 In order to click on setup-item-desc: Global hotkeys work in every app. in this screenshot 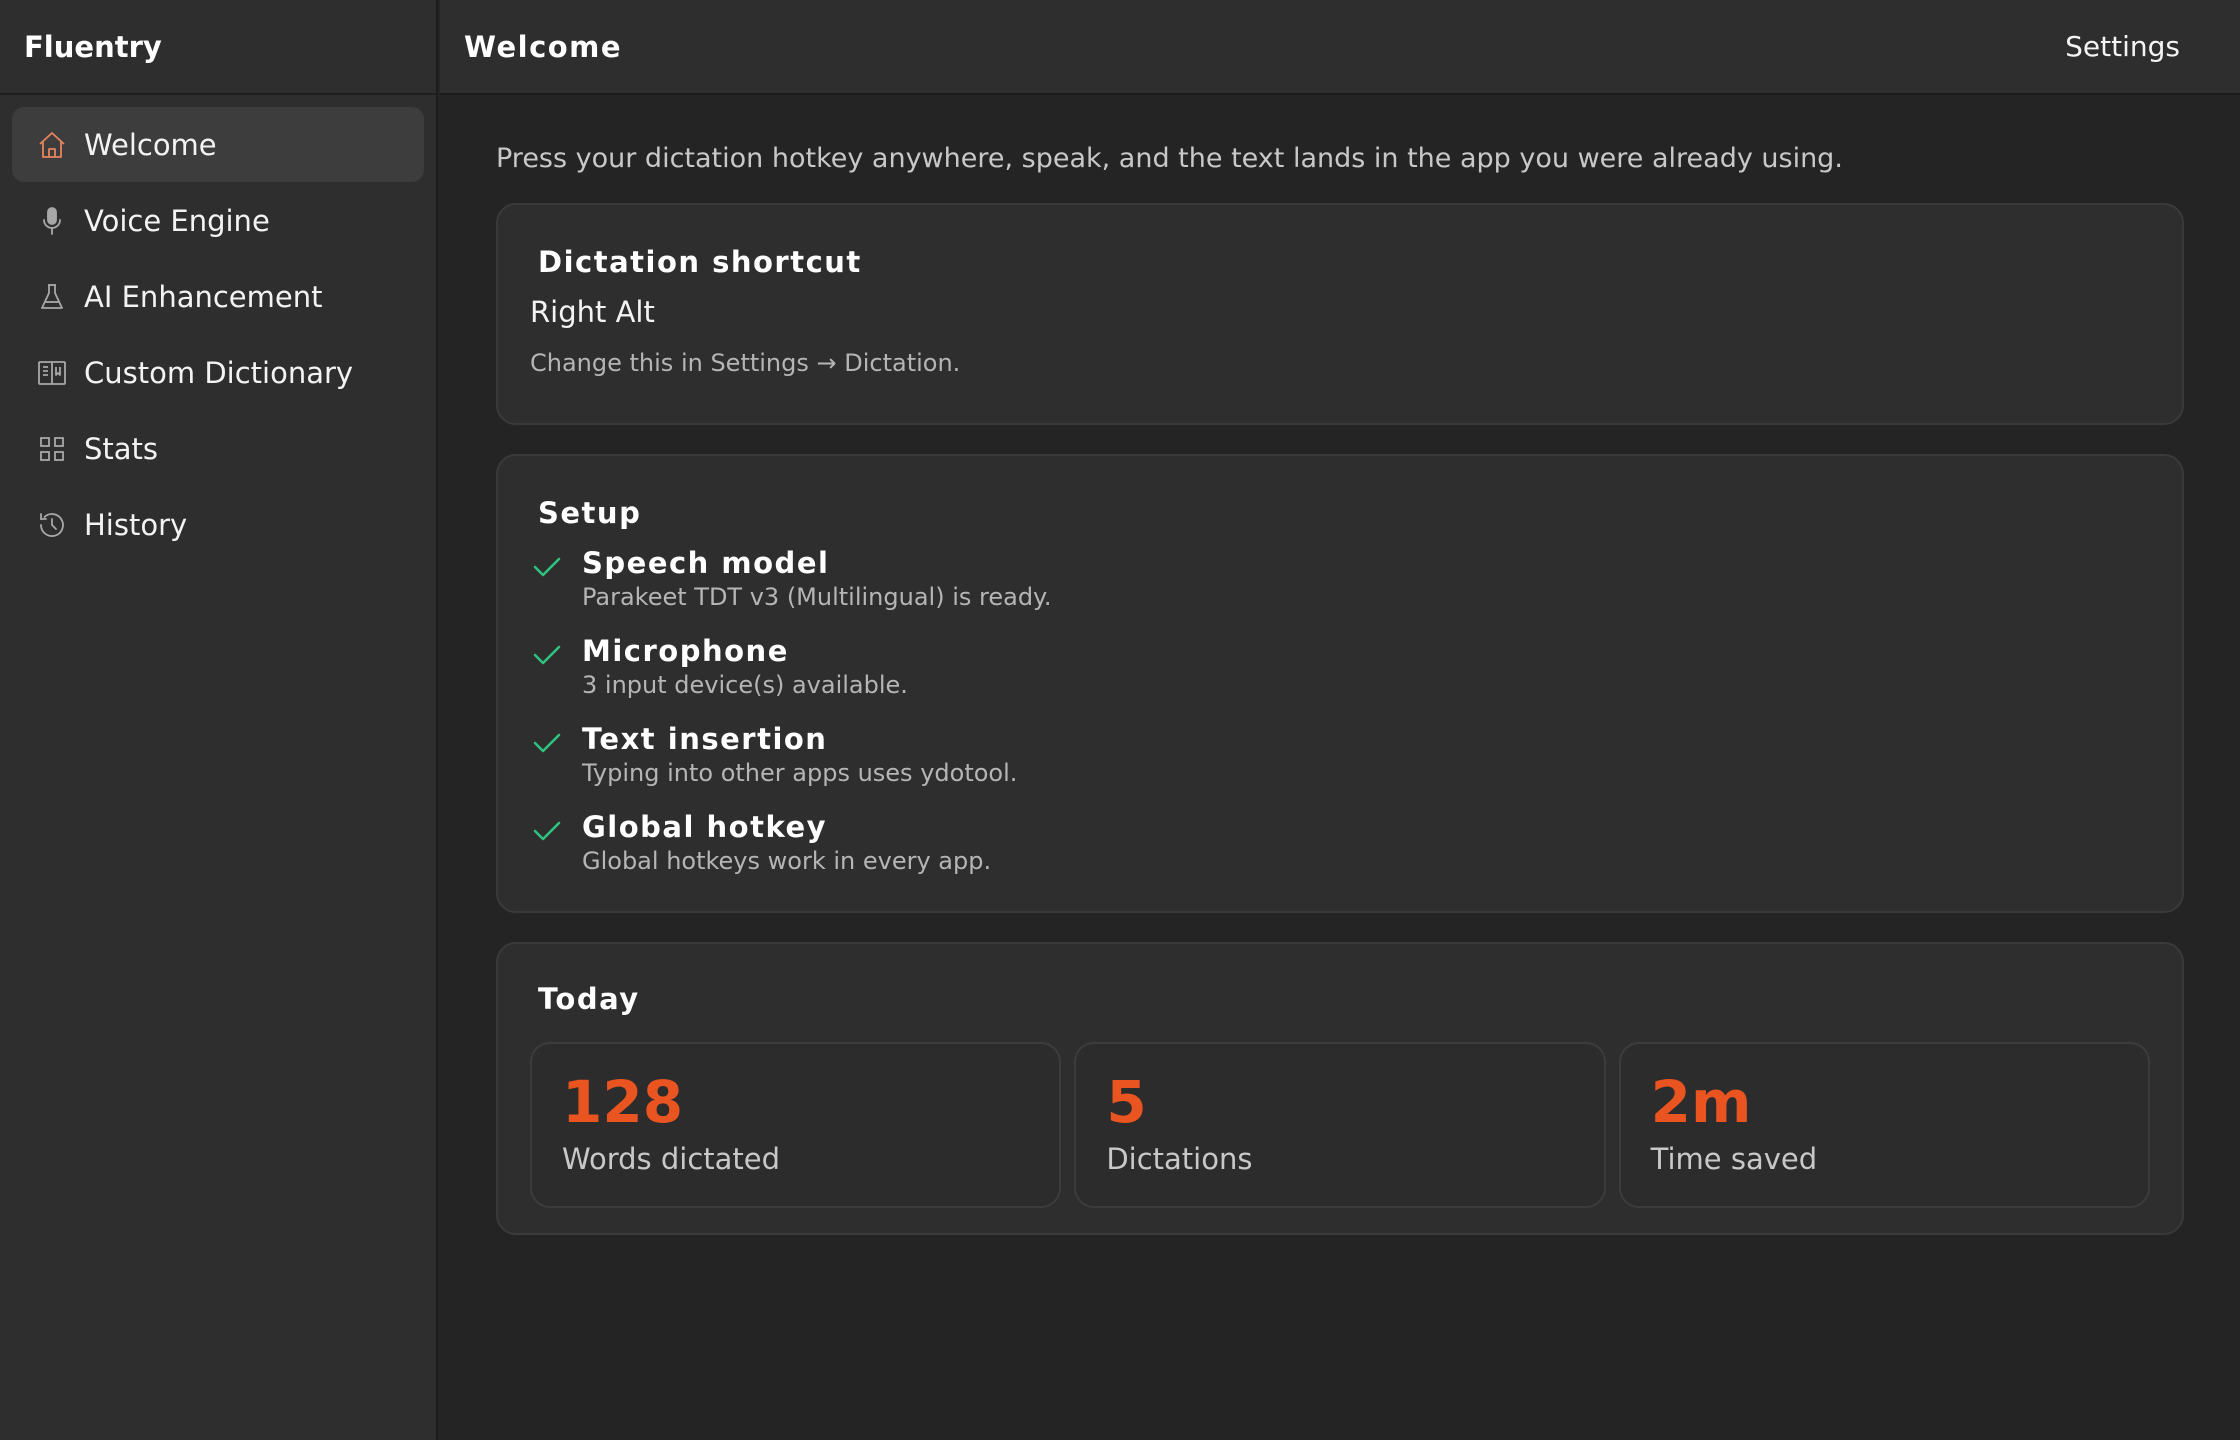, I will do `click(787, 861)`.